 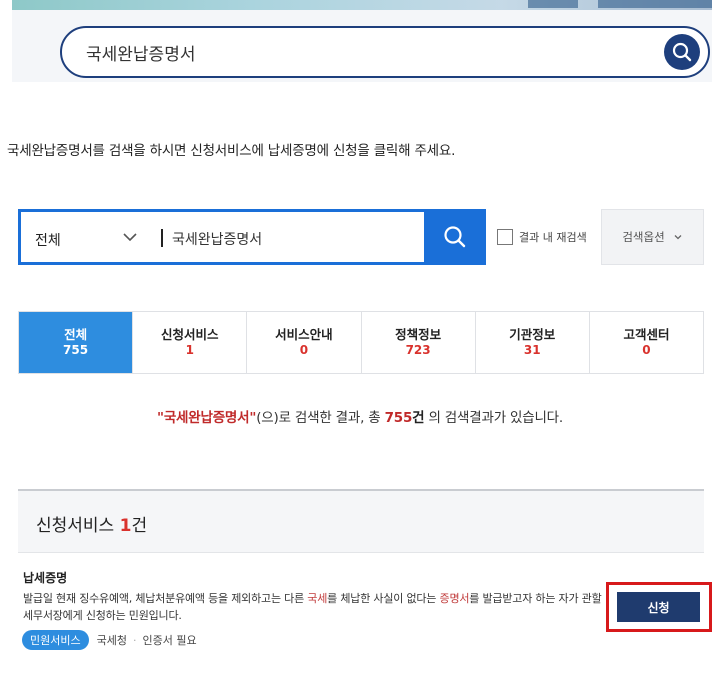 I want to click on search-input, so click(x=292, y=239).